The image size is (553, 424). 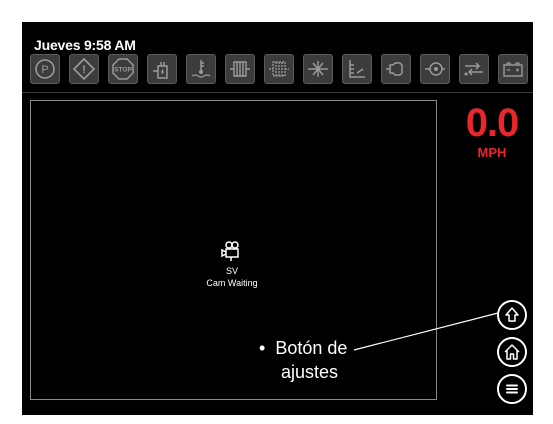 I want to click on svg-text: P, so click(x=44, y=70).